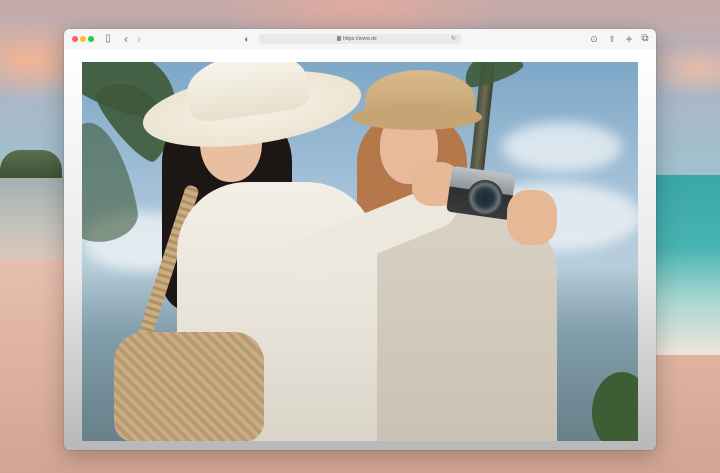 This screenshot has height=473, width=720. Describe the element at coordinates (91, 39) in the screenshot. I see `maximize-window-button` at that location.